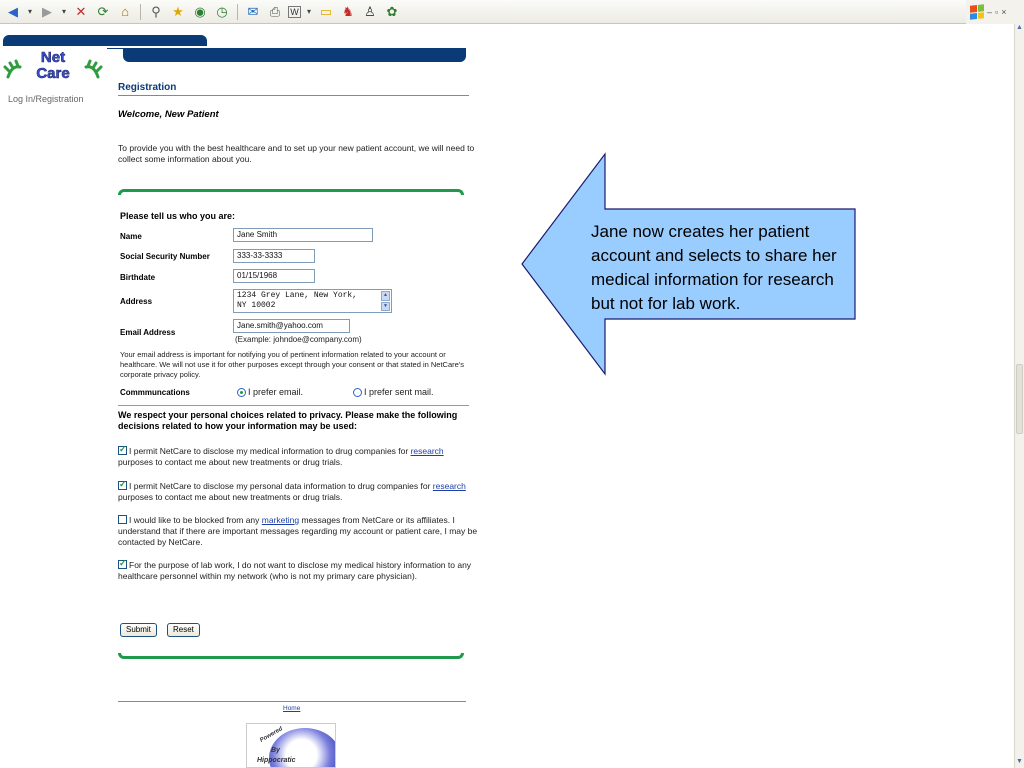 The image size is (1024, 768). I want to click on form-top-border, so click(291, 192).